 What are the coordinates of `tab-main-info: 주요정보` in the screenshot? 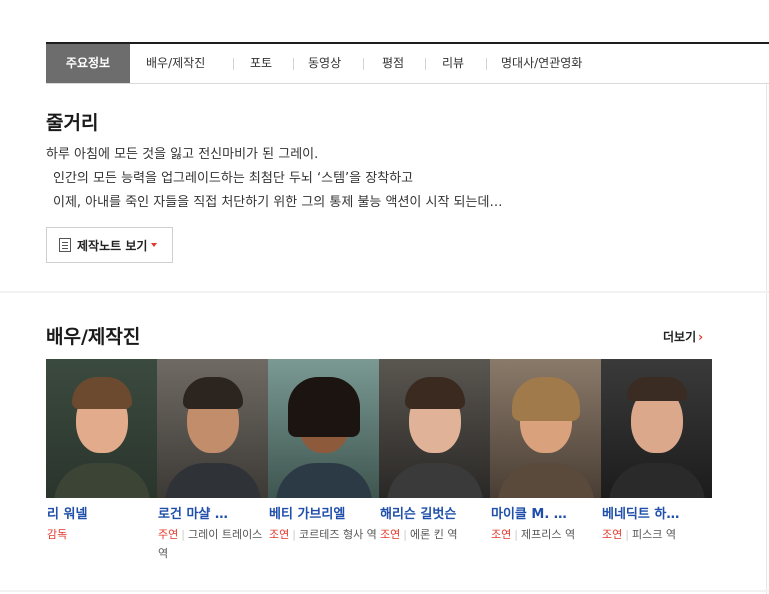 It's located at (88, 63).